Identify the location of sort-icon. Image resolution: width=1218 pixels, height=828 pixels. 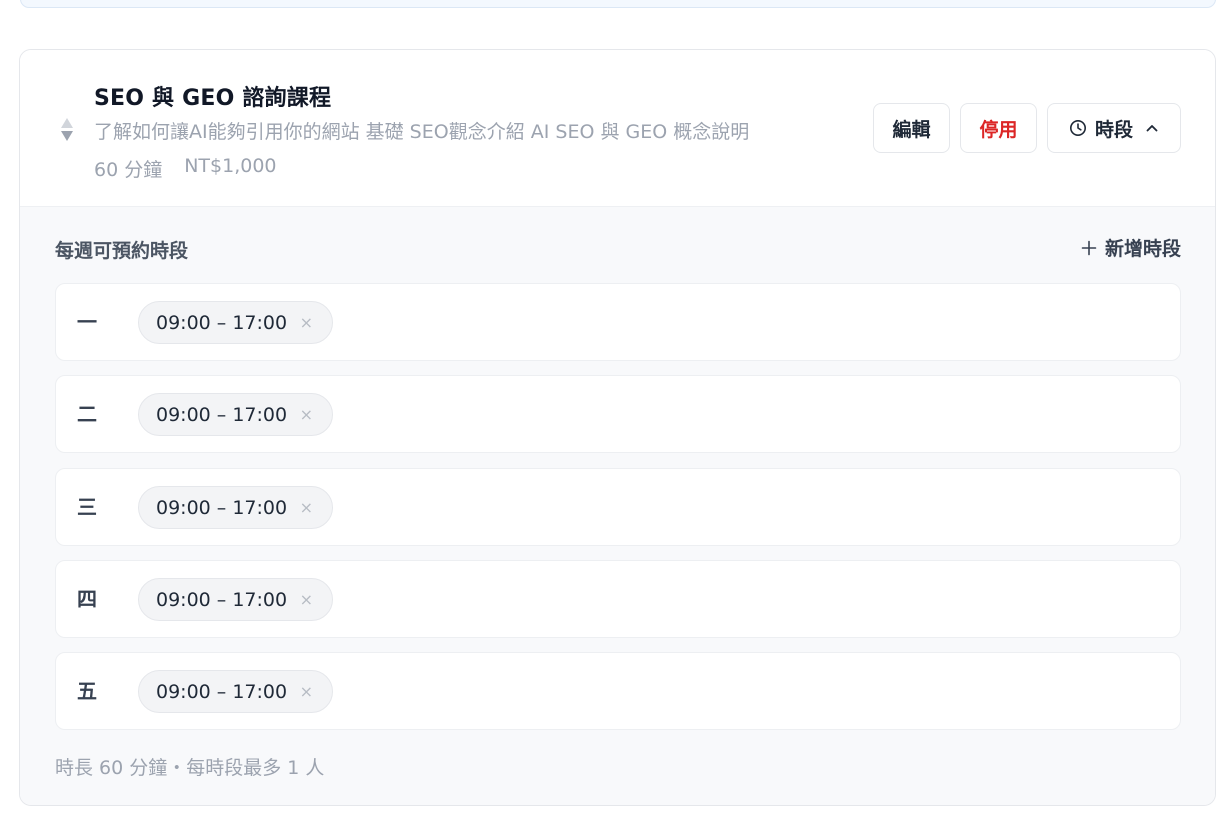
(67, 129).